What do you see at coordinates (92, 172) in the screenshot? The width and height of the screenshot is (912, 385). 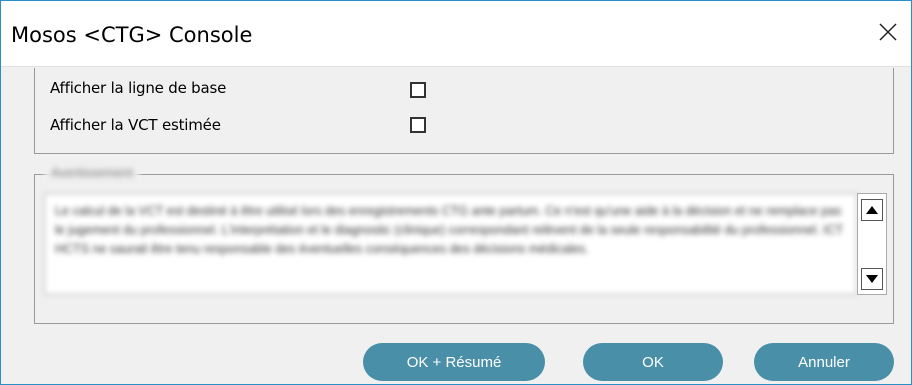 I see `disclaimer-legend: Avertissement` at bounding box center [92, 172].